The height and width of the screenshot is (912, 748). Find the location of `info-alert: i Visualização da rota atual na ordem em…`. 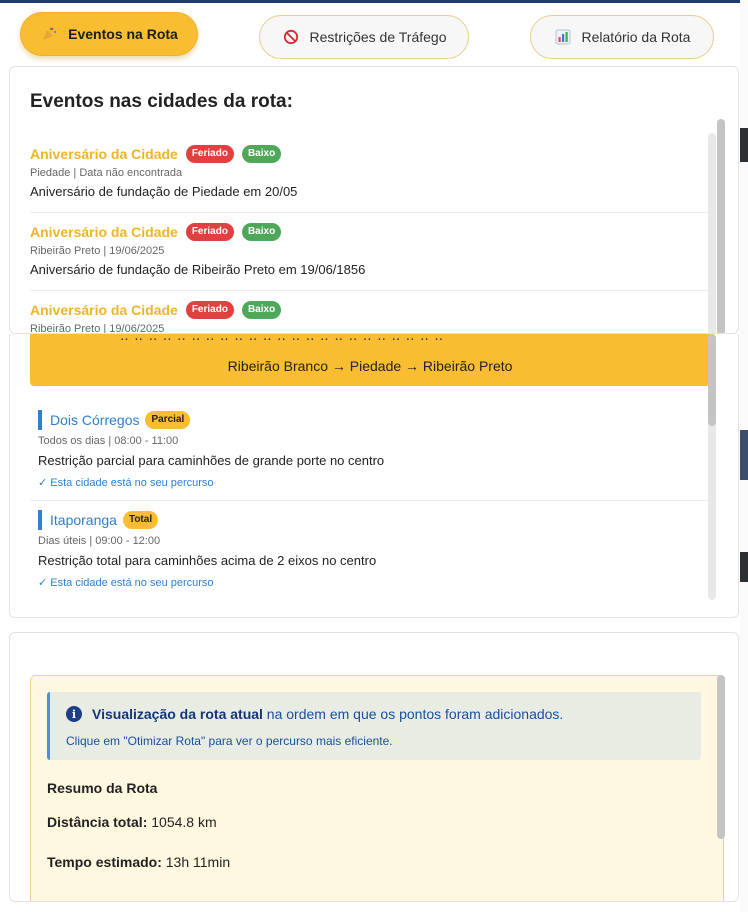

info-alert: i Visualização da rota atual na ordem em… is located at coordinates (374, 726).